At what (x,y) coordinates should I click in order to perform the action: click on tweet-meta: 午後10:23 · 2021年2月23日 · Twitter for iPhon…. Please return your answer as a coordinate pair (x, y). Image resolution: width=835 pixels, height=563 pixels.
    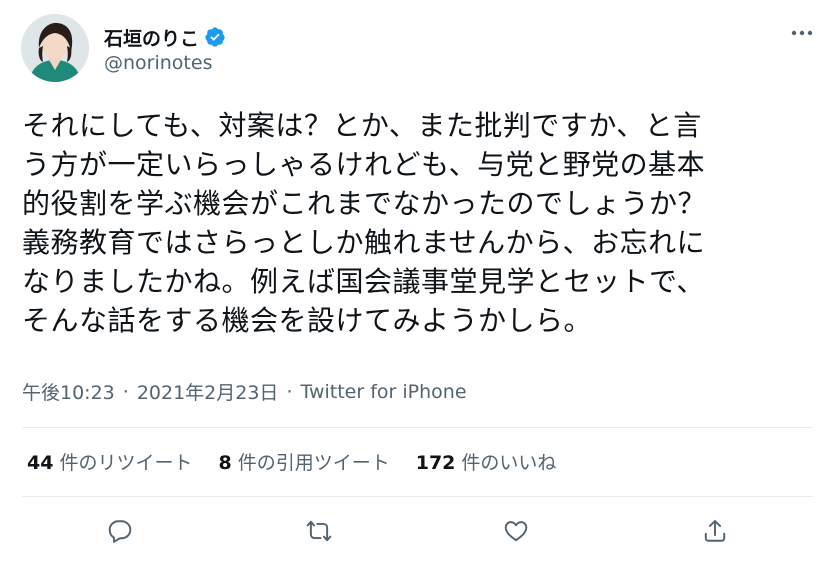
    Looking at the image, I should click on (244, 391).